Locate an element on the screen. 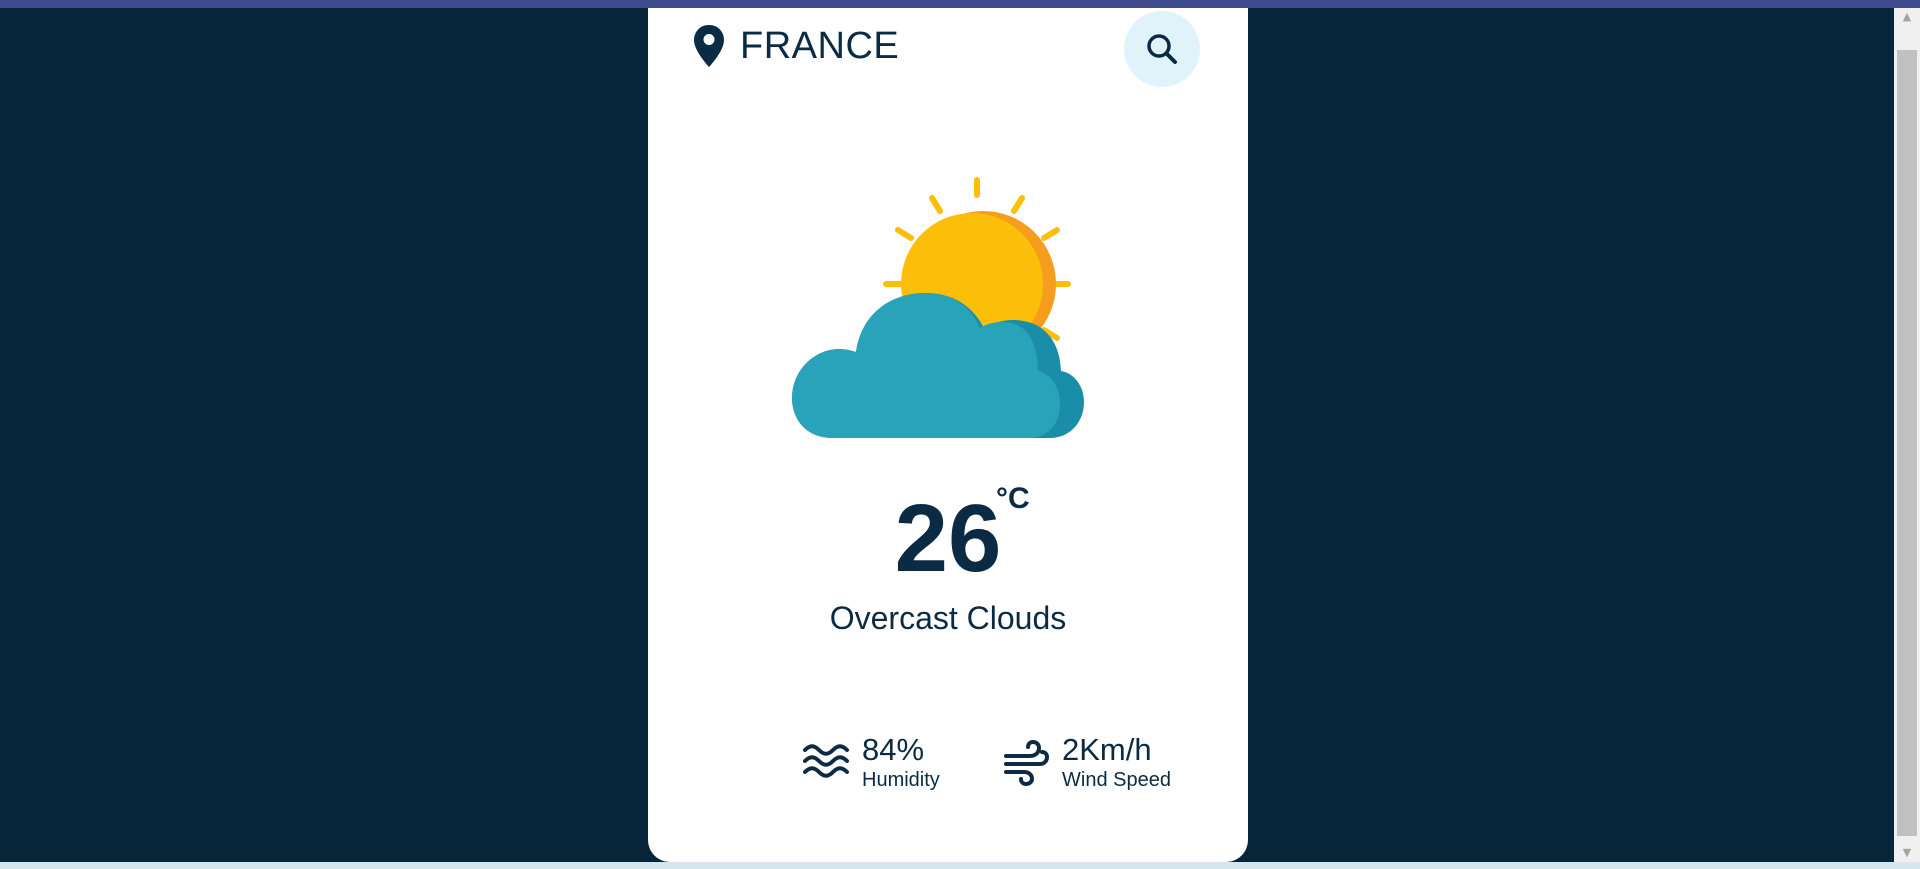 The height and width of the screenshot is (869, 1920). humidity-waves-icon is located at coordinates (826, 761).